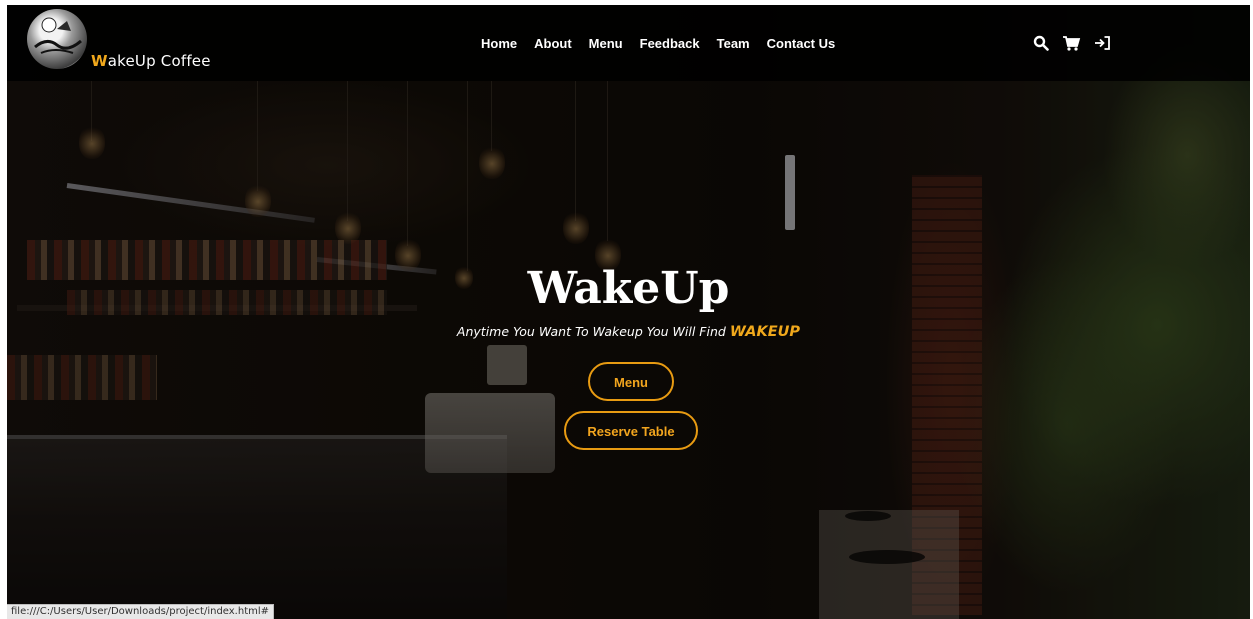 The height and width of the screenshot is (619, 1253). I want to click on cart-icon, so click(1071, 45).